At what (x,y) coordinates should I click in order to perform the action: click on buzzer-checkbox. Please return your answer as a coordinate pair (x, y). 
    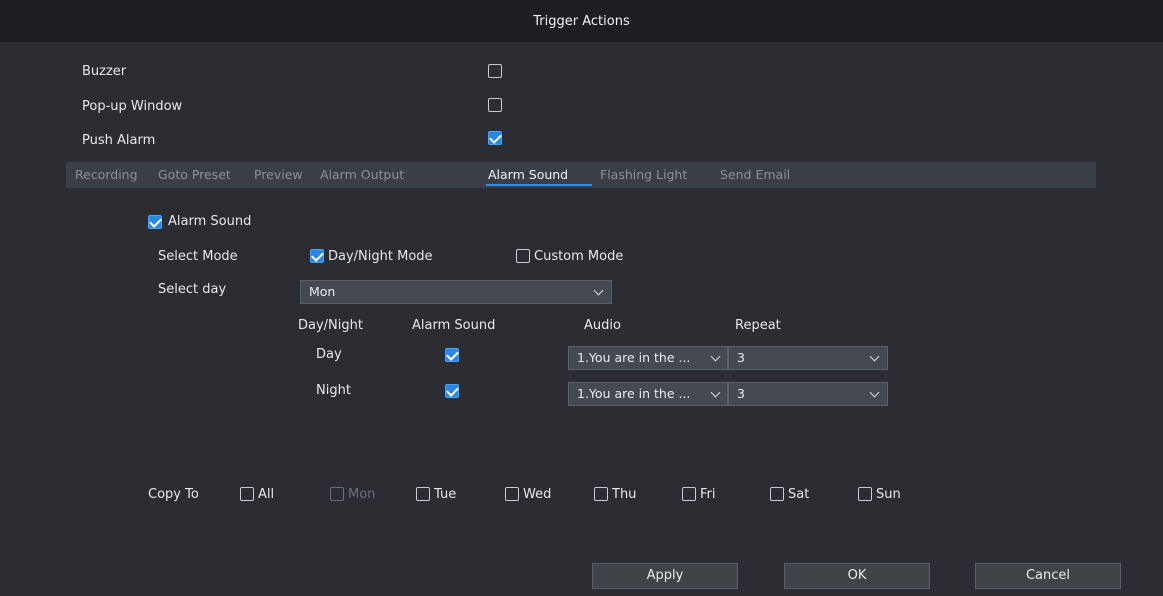
    Looking at the image, I should click on (495, 71).